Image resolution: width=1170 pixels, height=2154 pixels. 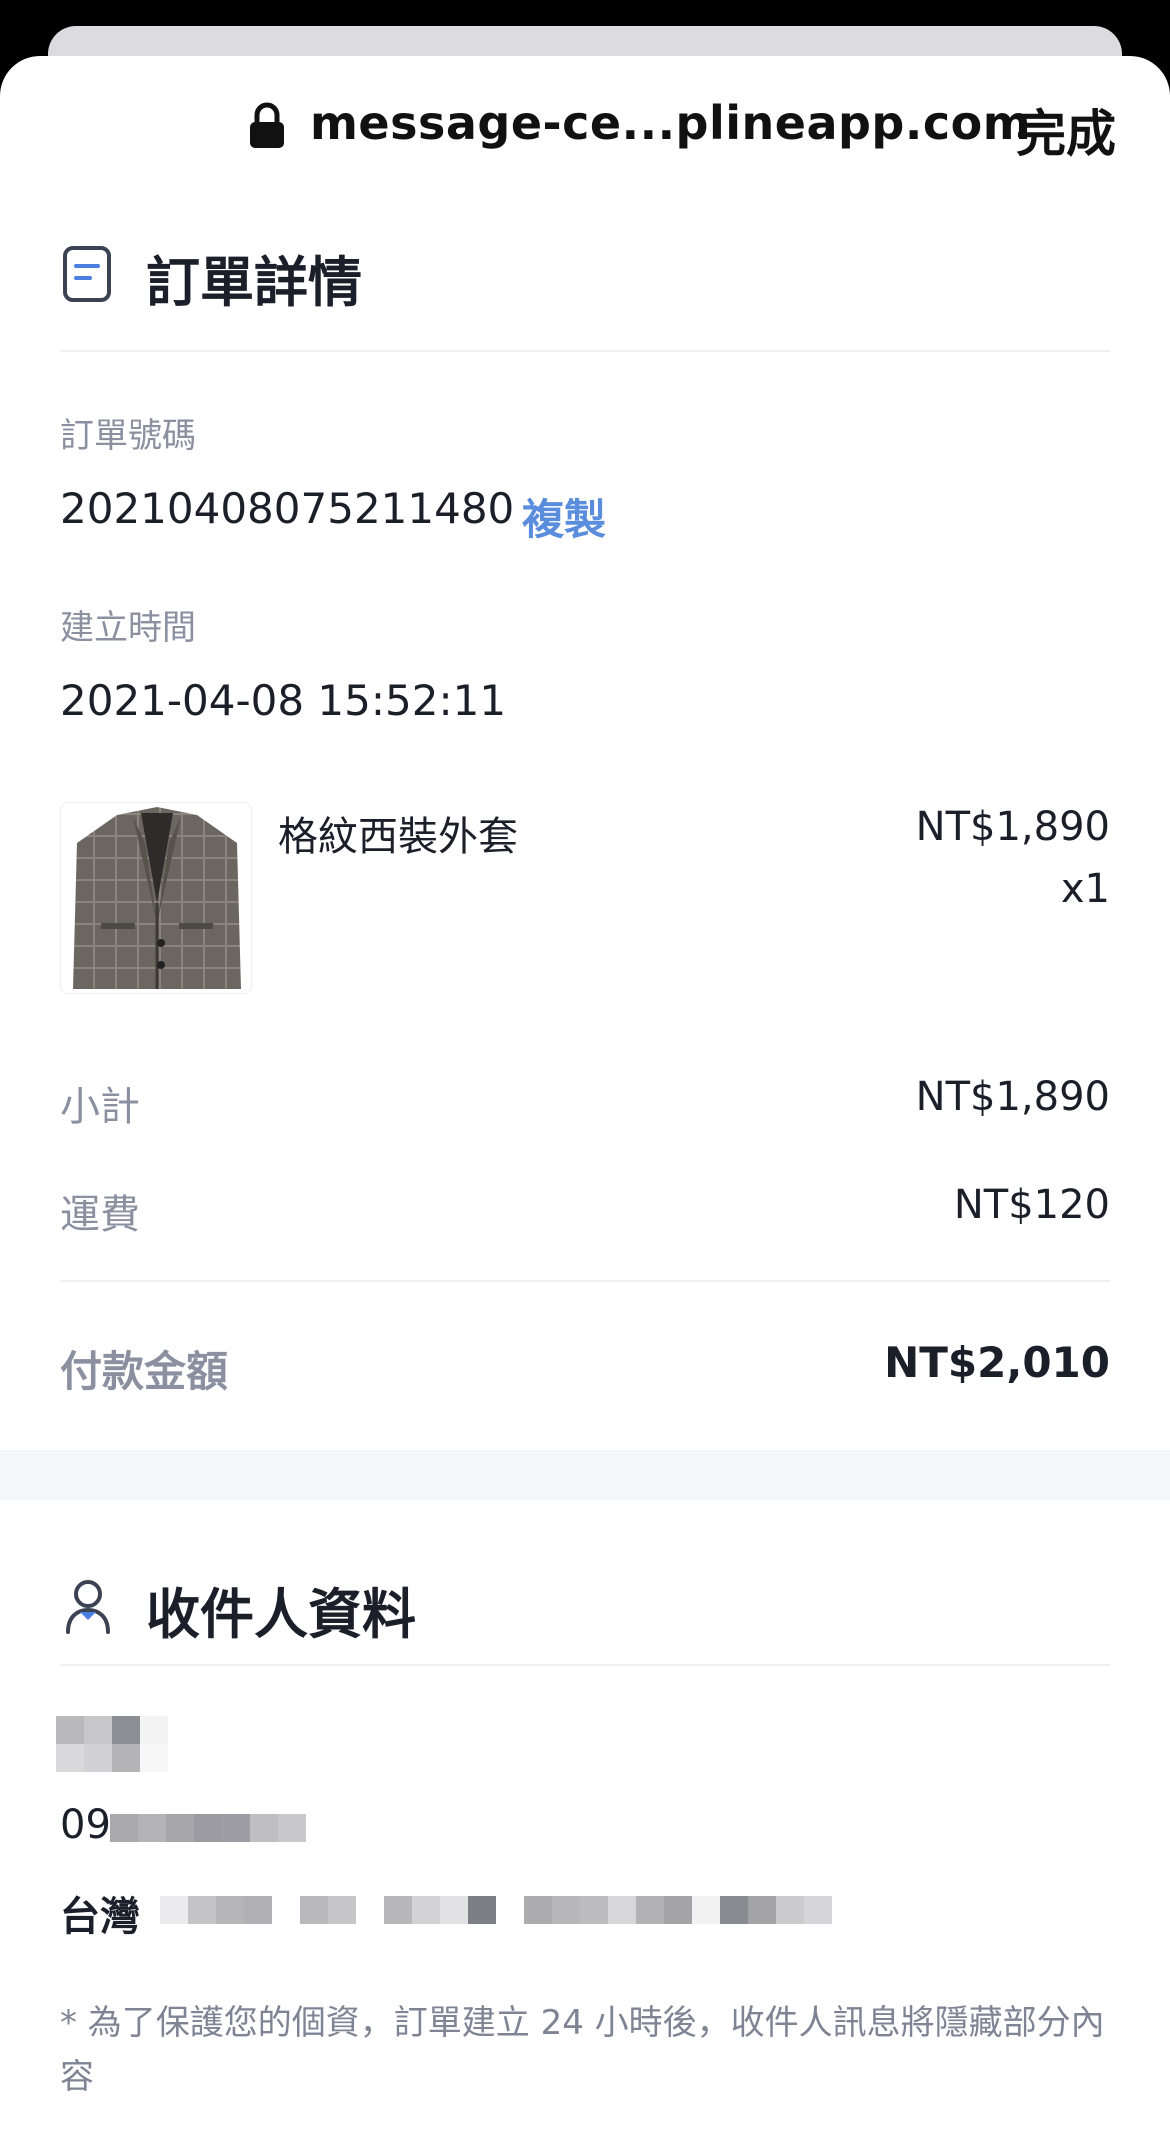 I want to click on recipient-country: 台灣, so click(x=100, y=1917).